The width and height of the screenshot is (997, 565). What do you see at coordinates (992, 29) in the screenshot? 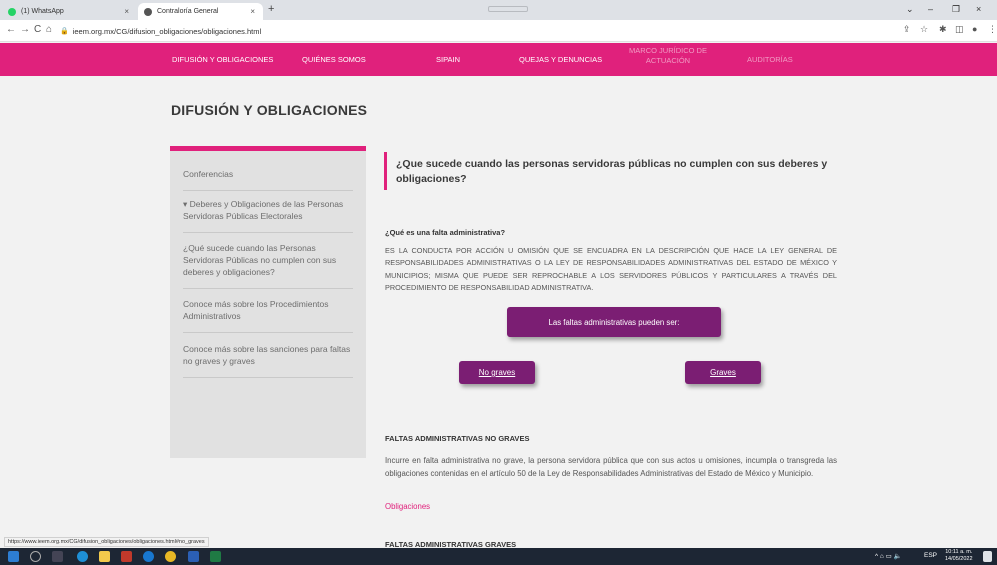
I see `menu-icon: ⋮` at bounding box center [992, 29].